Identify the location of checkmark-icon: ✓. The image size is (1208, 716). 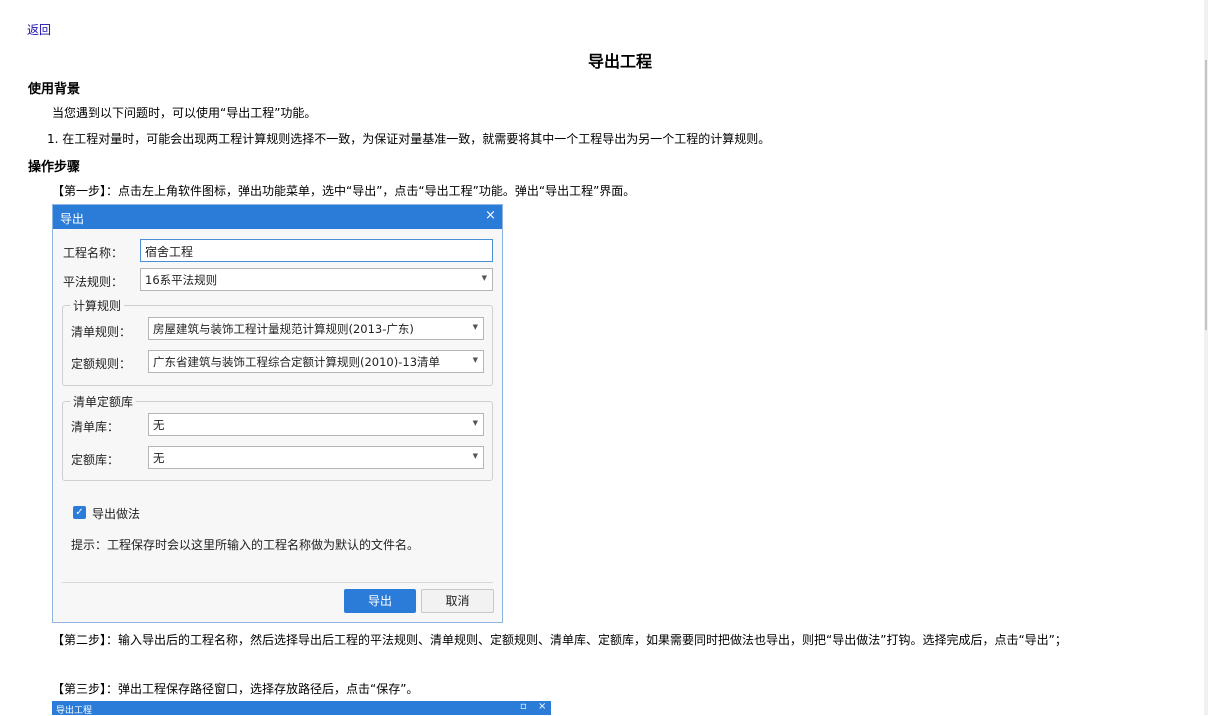
(79, 512).